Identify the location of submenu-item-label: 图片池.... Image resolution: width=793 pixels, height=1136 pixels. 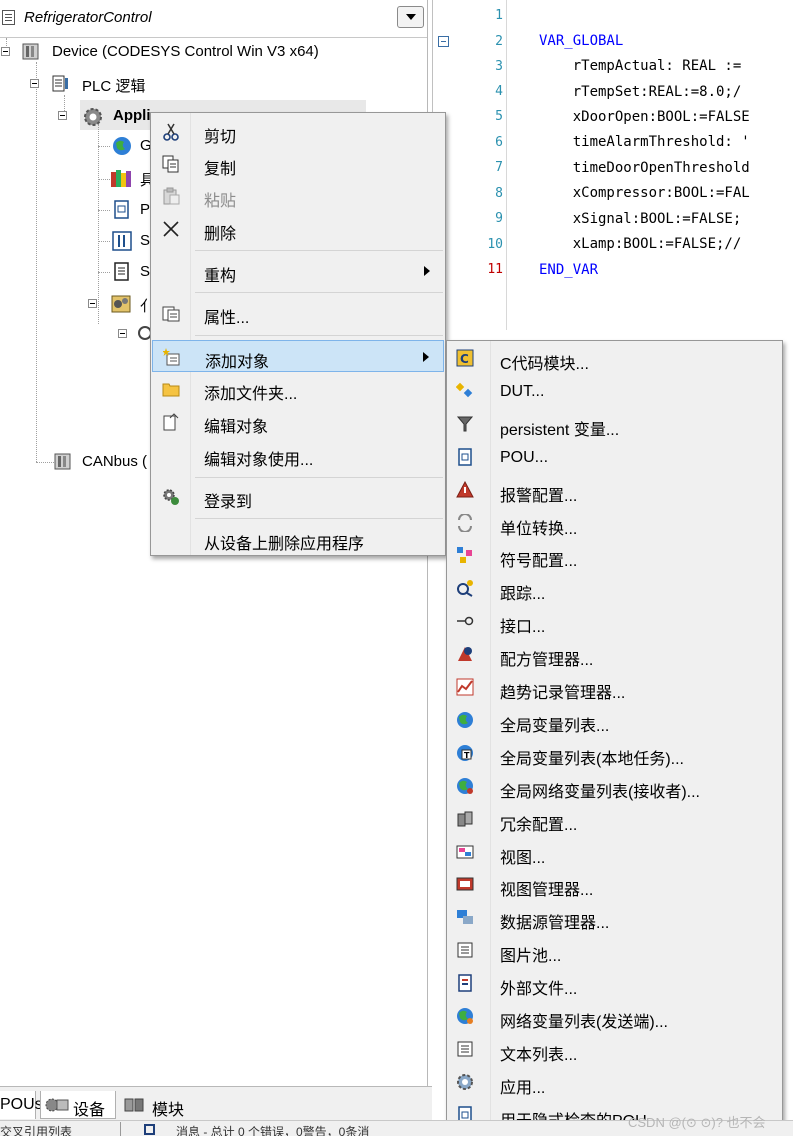
(531, 957).